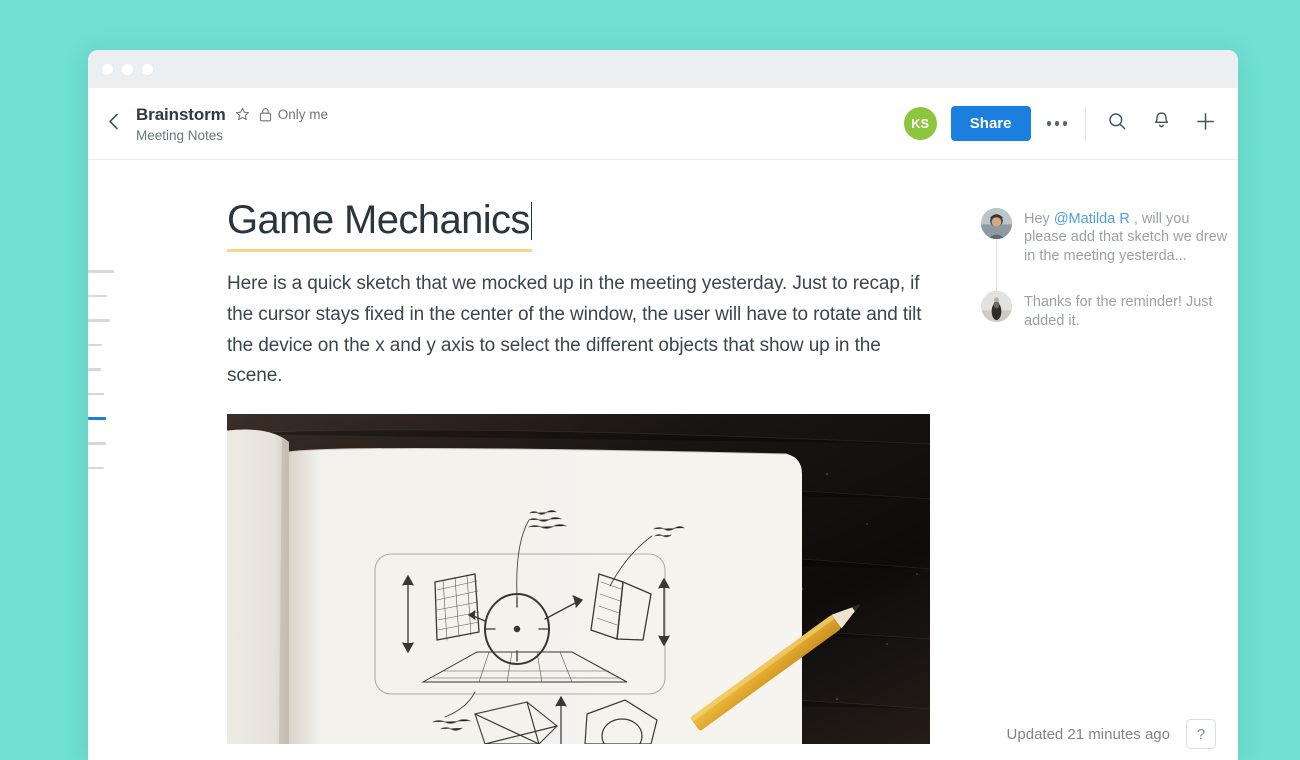 Image resolution: width=1300 pixels, height=760 pixels. What do you see at coordinates (990, 123) in the screenshot?
I see `share-button: Share` at bounding box center [990, 123].